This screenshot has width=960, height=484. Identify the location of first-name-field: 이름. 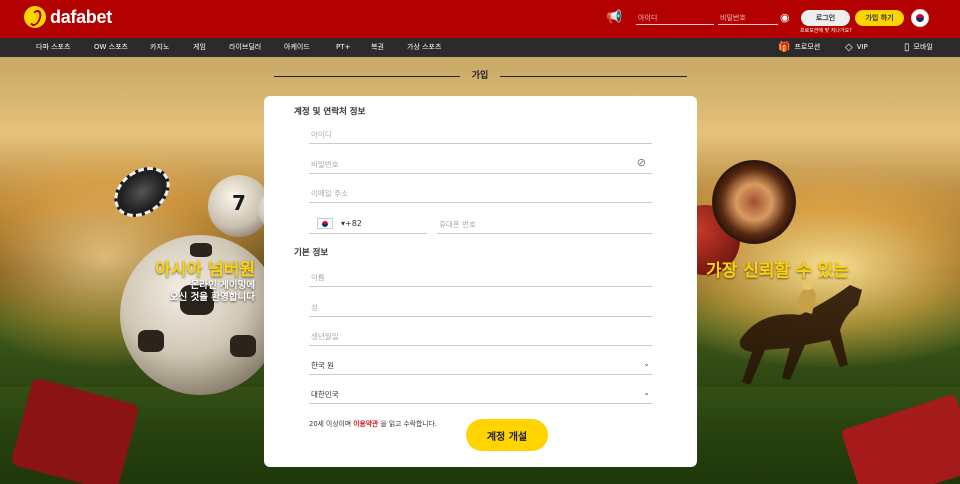
(480, 277).